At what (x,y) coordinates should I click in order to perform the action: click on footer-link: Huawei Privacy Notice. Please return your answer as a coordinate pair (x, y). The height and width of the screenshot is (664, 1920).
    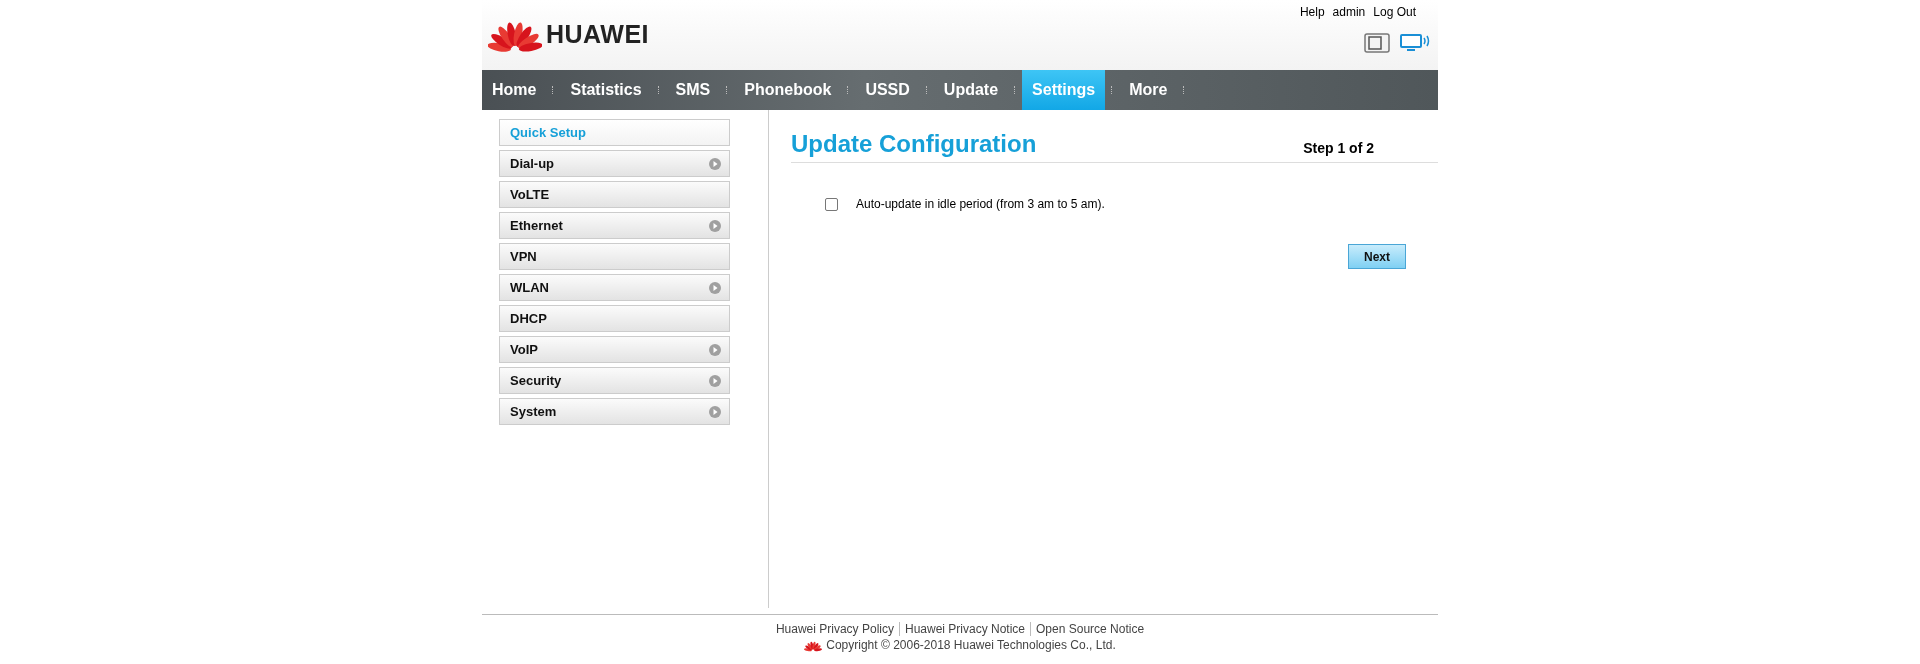
    Looking at the image, I should click on (964, 629).